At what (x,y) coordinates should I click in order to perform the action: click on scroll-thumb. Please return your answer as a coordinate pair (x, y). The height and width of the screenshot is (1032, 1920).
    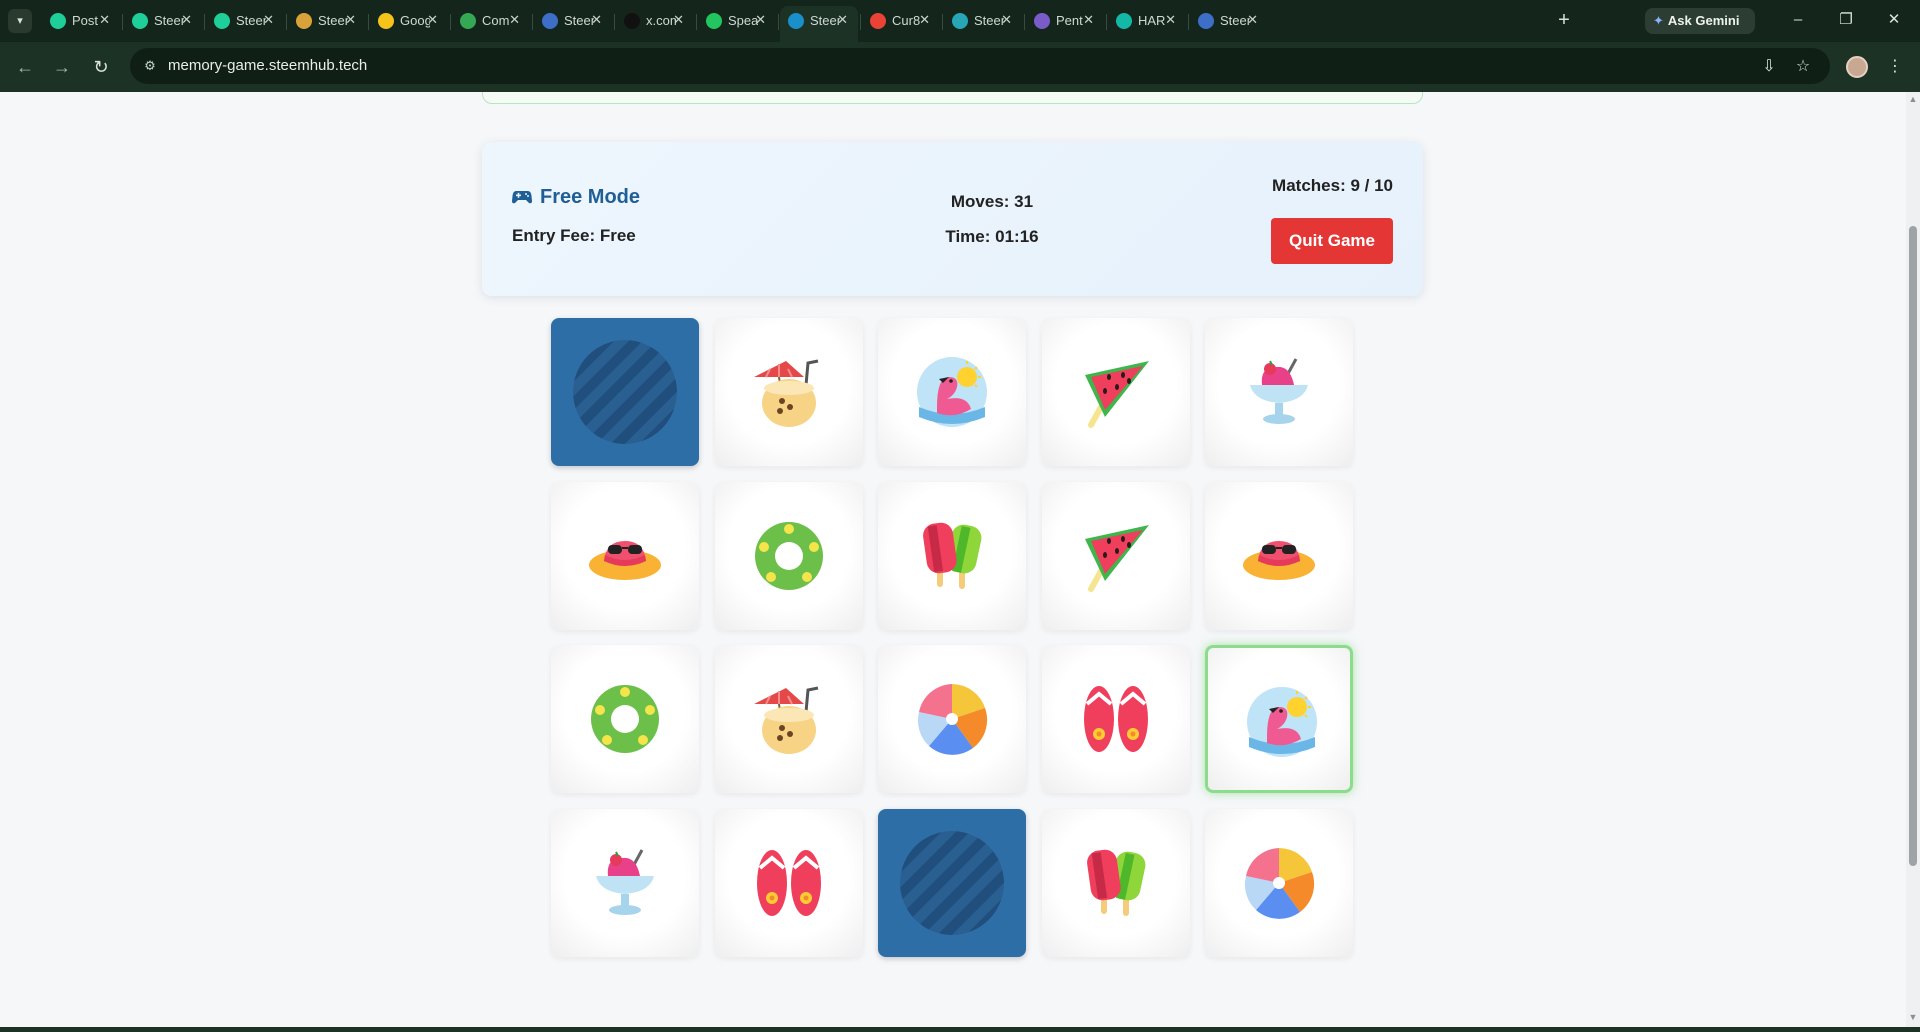
    Looking at the image, I should click on (1913, 546).